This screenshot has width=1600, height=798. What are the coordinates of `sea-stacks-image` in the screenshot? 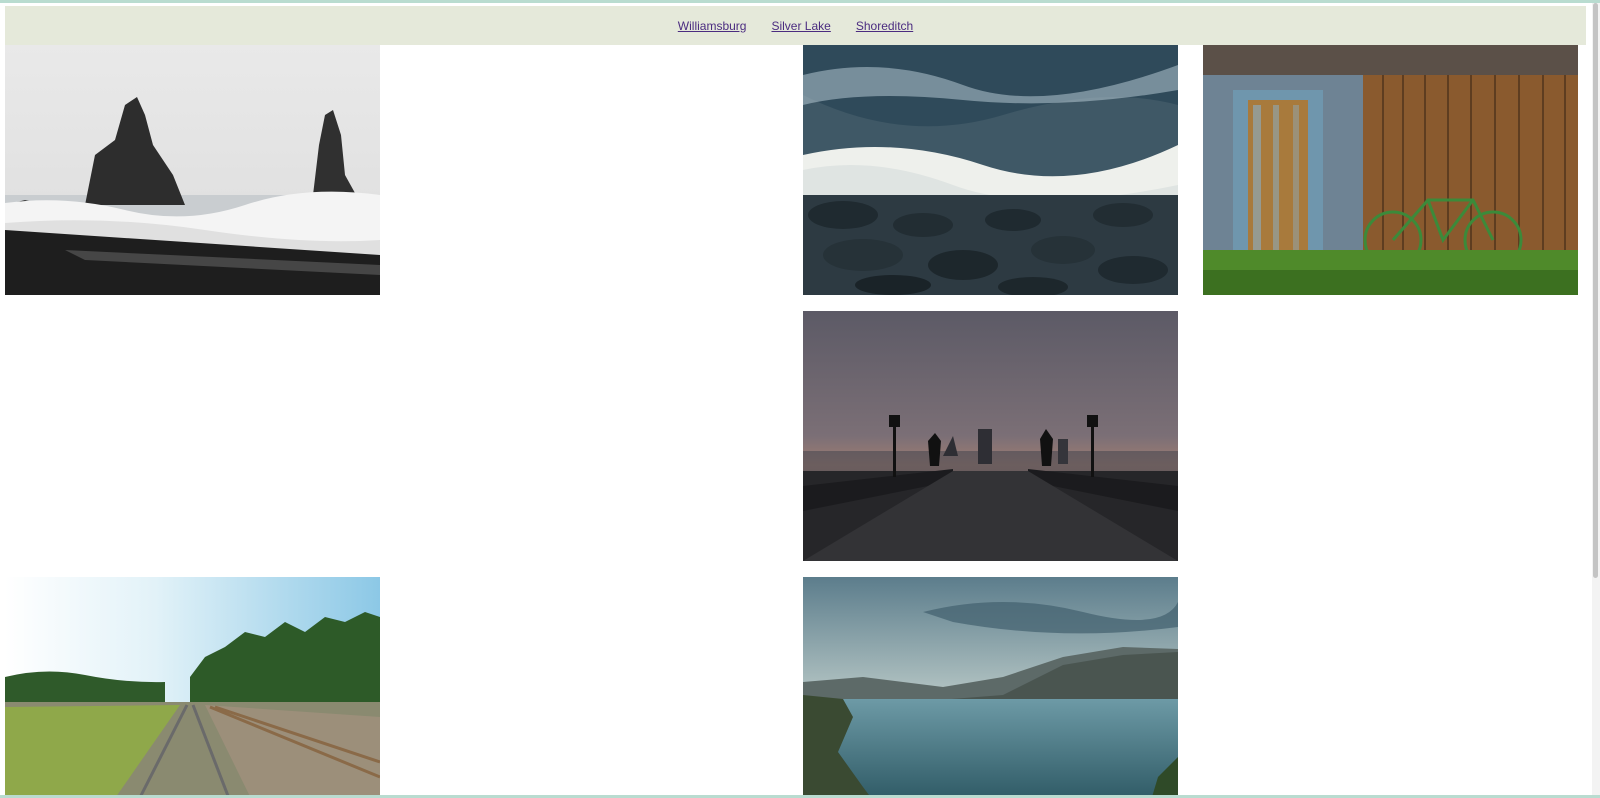 It's located at (192, 170).